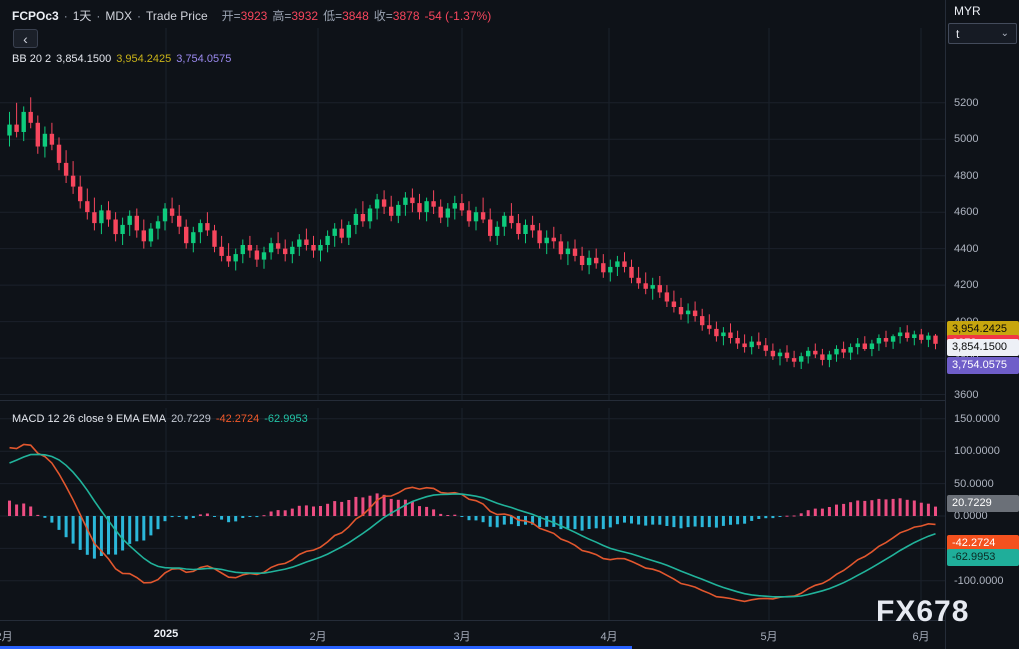  I want to click on back-arrow-icon: ‹, so click(25, 38).